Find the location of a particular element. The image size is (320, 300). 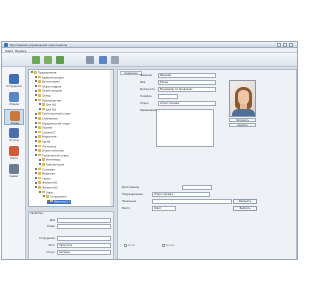

prop-value: Загрузить is located at coordinates (84, 245).